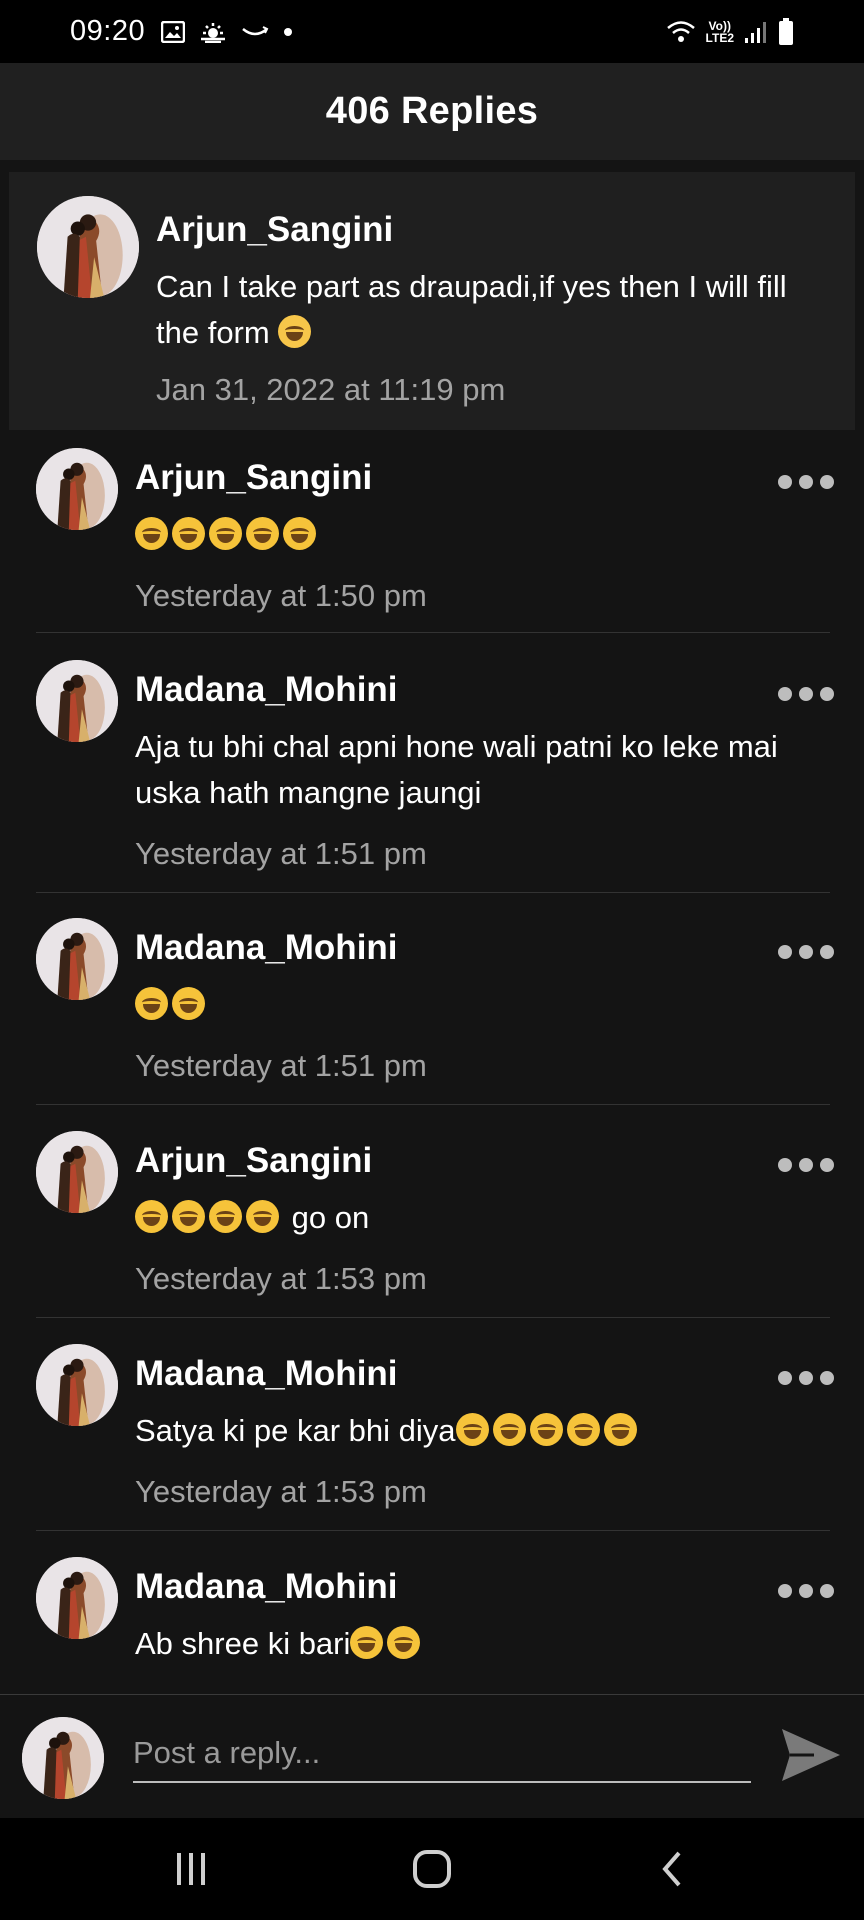 This screenshot has height=1920, width=864. What do you see at coordinates (173, 31) in the screenshot?
I see `image-icon` at bounding box center [173, 31].